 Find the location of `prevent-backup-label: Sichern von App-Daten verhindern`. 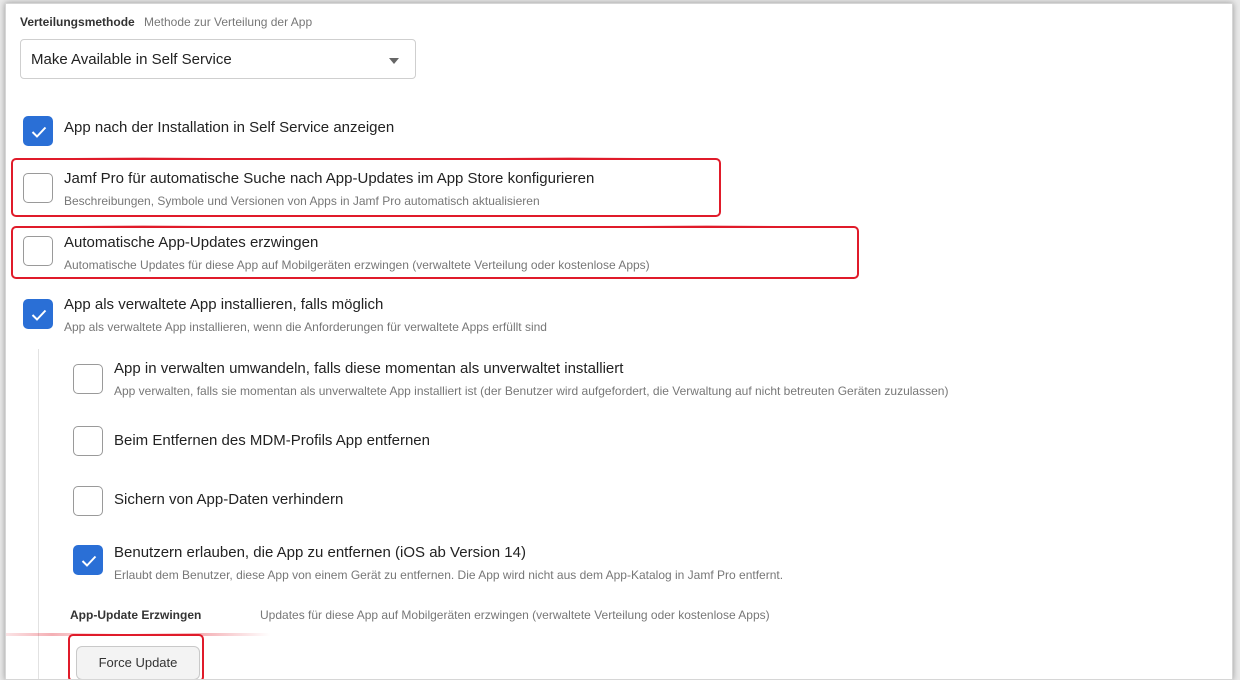

prevent-backup-label: Sichern von App-Daten verhindern is located at coordinates (229, 499).